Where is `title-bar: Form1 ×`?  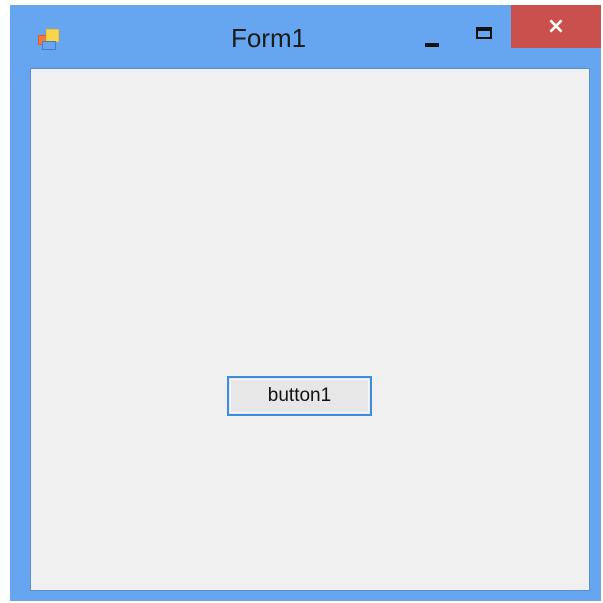
title-bar: Form1 × is located at coordinates (305, 36).